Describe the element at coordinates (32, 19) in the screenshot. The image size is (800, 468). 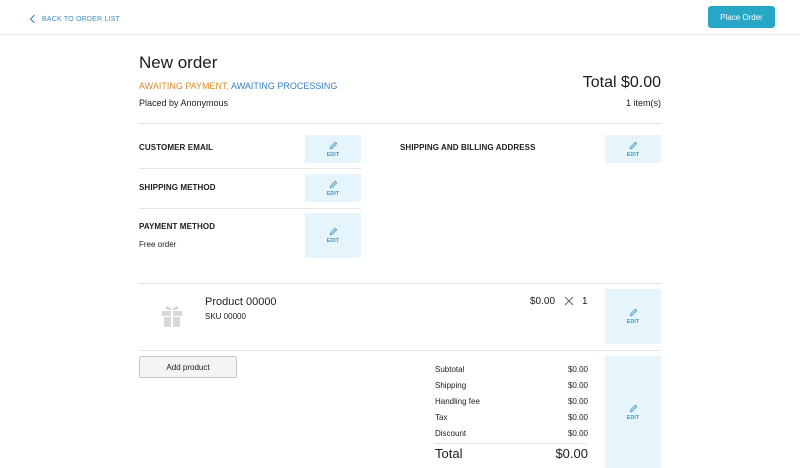
I see `chevron-left-icon` at that location.